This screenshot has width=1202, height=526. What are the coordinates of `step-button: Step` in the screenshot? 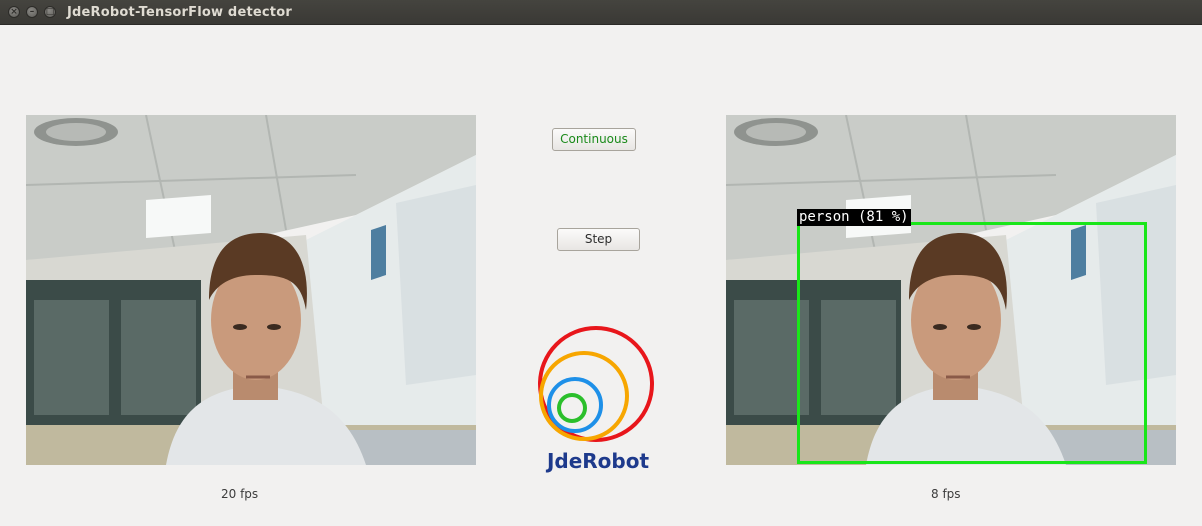 It's located at (598, 239).